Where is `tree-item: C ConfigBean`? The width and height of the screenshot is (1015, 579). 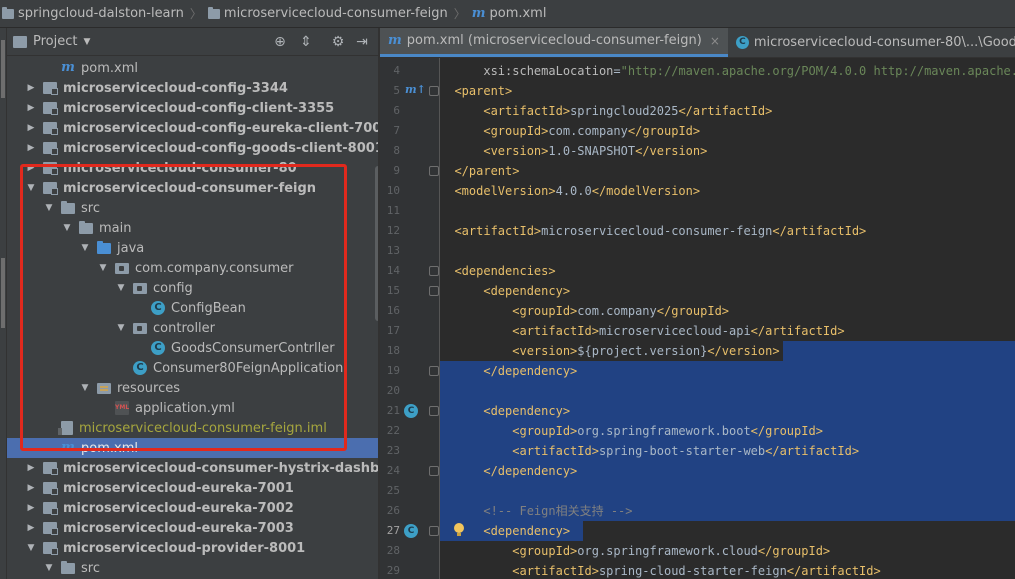
tree-item: C ConfigBean is located at coordinates (192, 308).